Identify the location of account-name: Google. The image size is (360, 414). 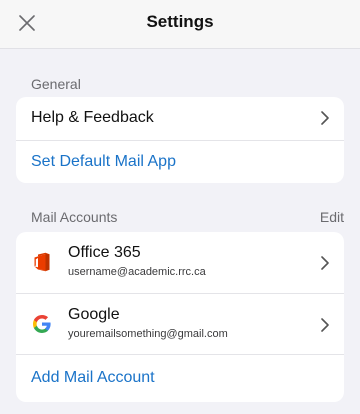
(94, 314).